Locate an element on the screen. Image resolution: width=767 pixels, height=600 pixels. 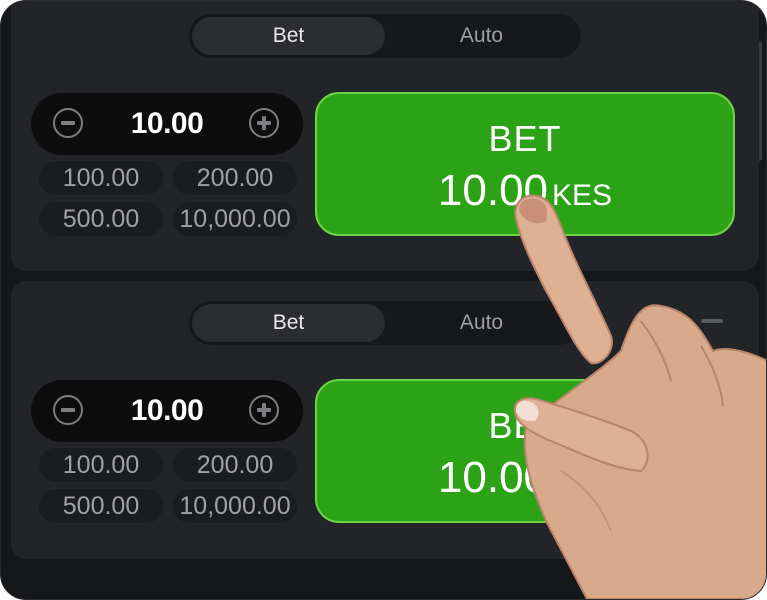
bet-button-1: BET 10.00 KES is located at coordinates (525, 164).